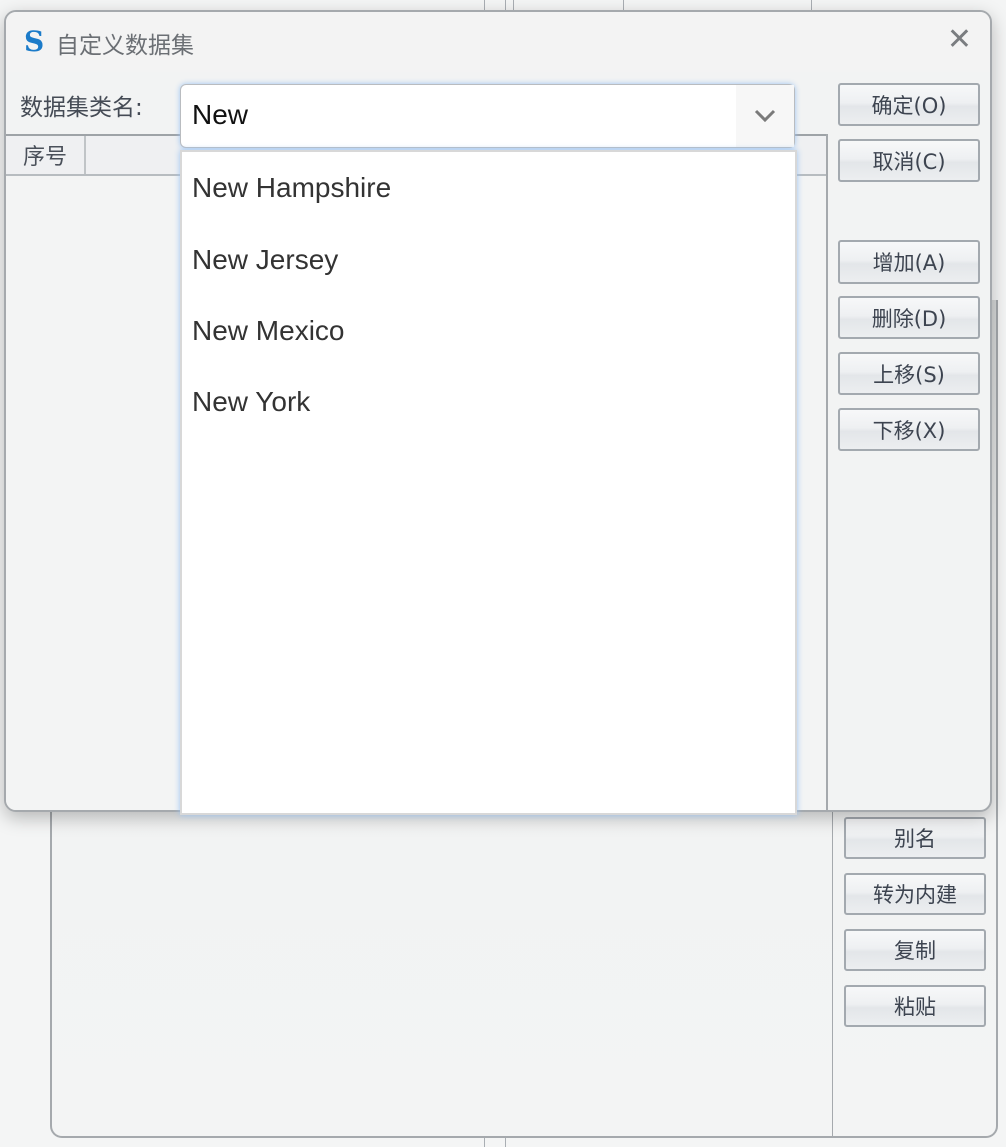 The width and height of the screenshot is (1006, 1147). I want to click on dropdown-option: New Hampshire, so click(488, 188).